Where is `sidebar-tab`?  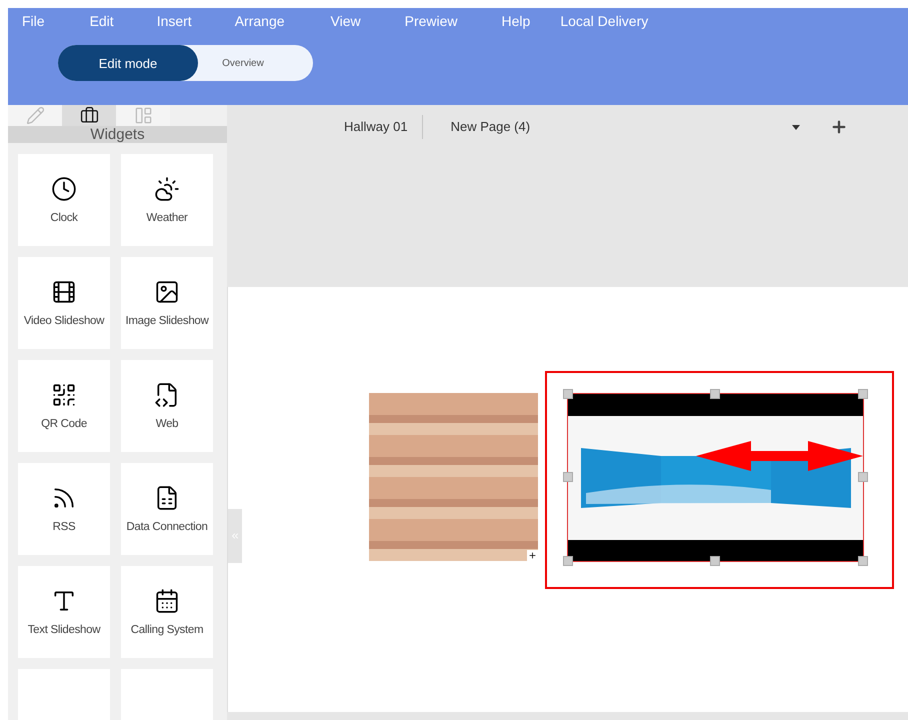 sidebar-tab is located at coordinates (89, 115).